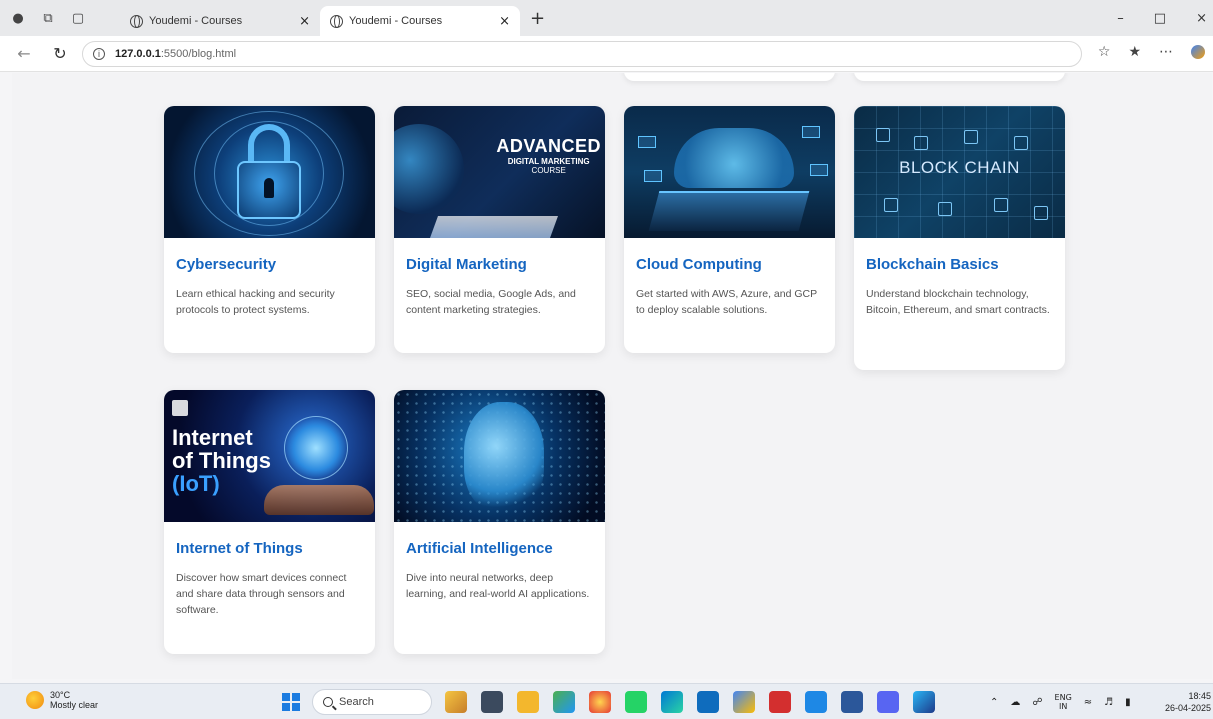 Image resolution: width=1213 pixels, height=719 pixels. Describe the element at coordinates (1104, 52) in the screenshot. I see `star-icon: ☆` at that location.